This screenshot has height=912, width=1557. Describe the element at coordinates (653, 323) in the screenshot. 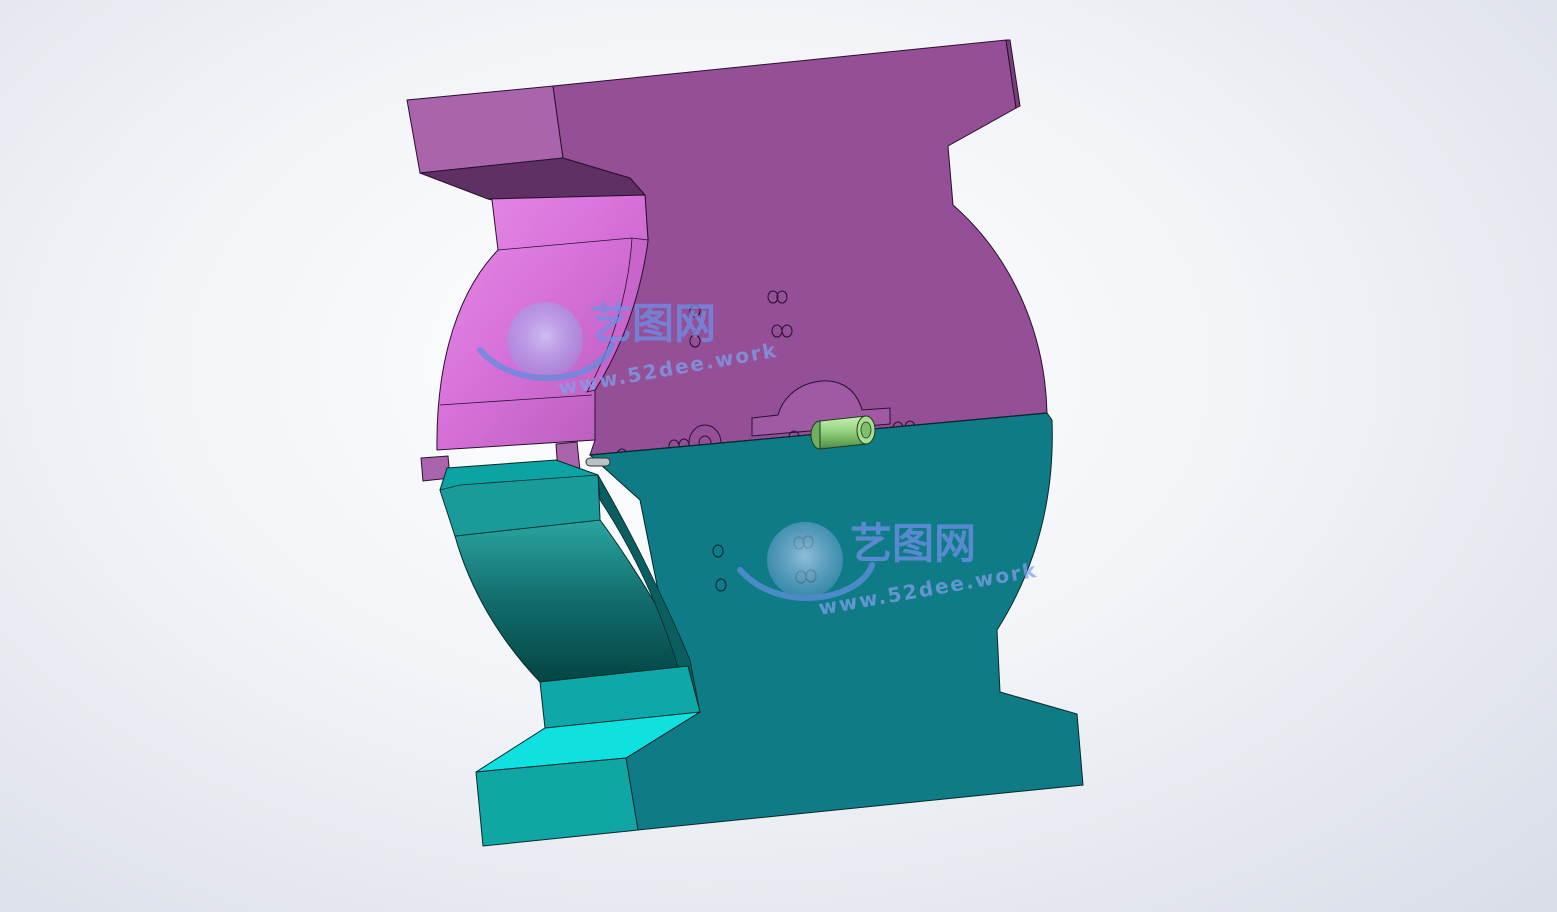

I see `watermark-1-logo-text: 艺图网` at that location.